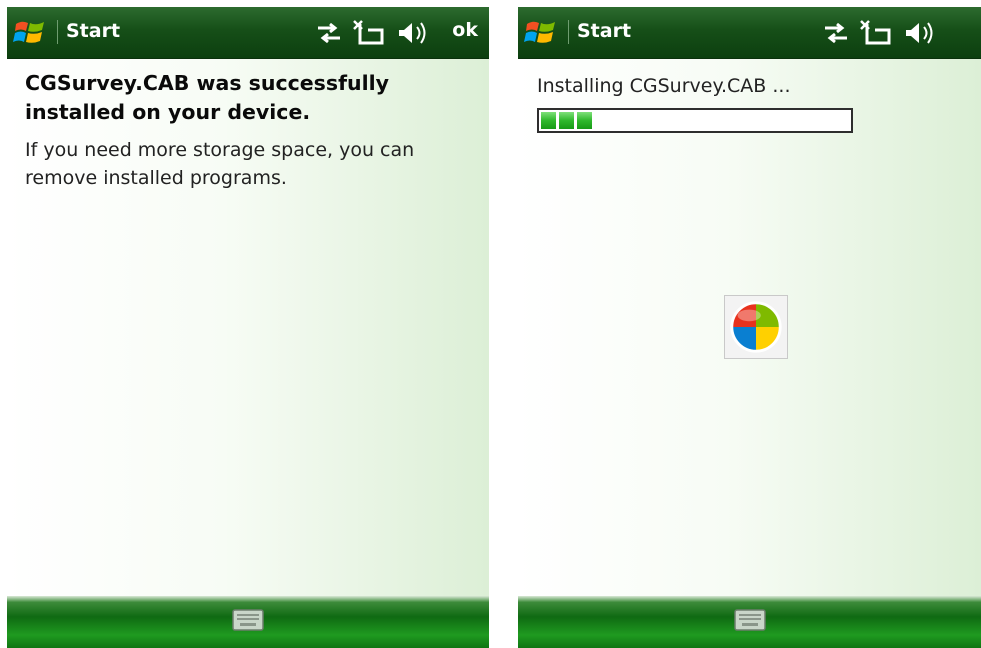 The width and height of the screenshot is (981, 648). What do you see at coordinates (465, 30) in the screenshot?
I see `ok-button: ok` at bounding box center [465, 30].